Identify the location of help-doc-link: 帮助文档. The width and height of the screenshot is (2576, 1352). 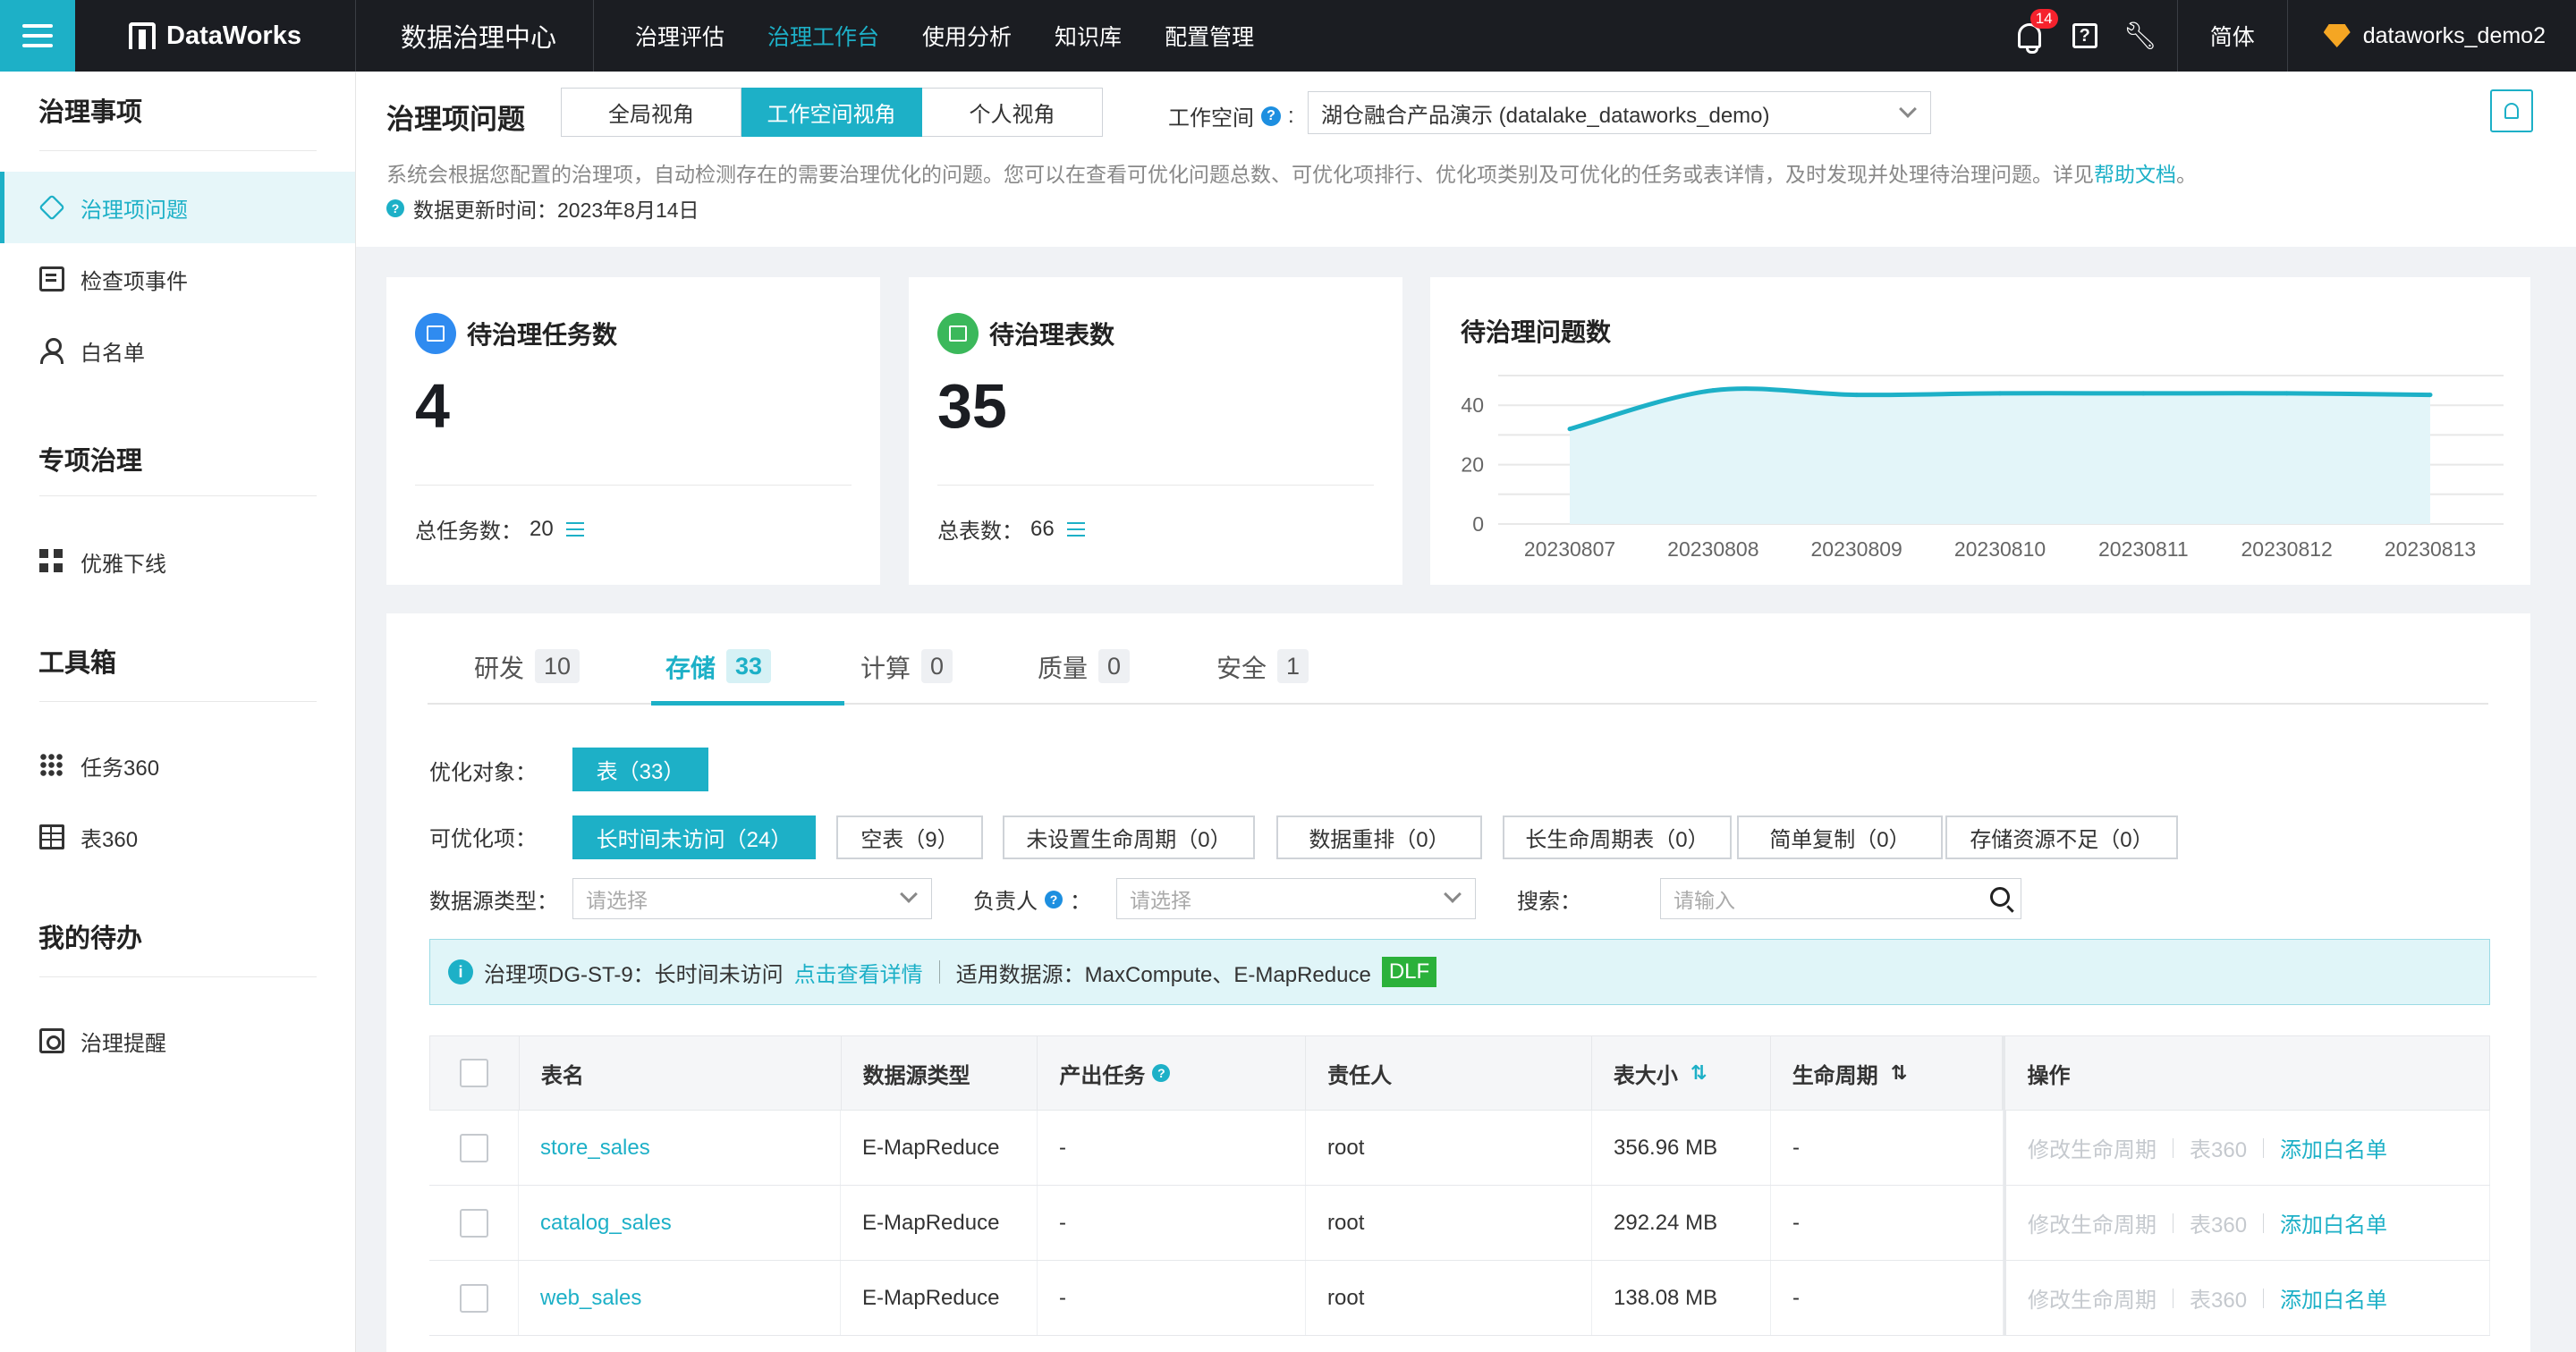
(2135, 174).